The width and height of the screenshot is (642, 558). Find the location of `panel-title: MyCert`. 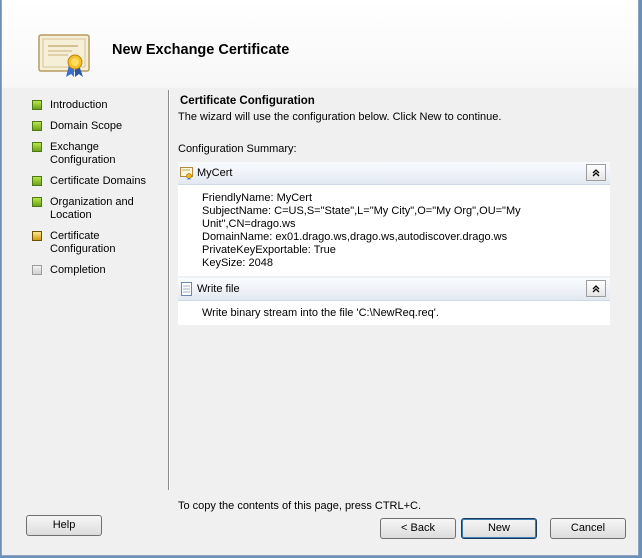

panel-title: MyCert is located at coordinates (215, 173).